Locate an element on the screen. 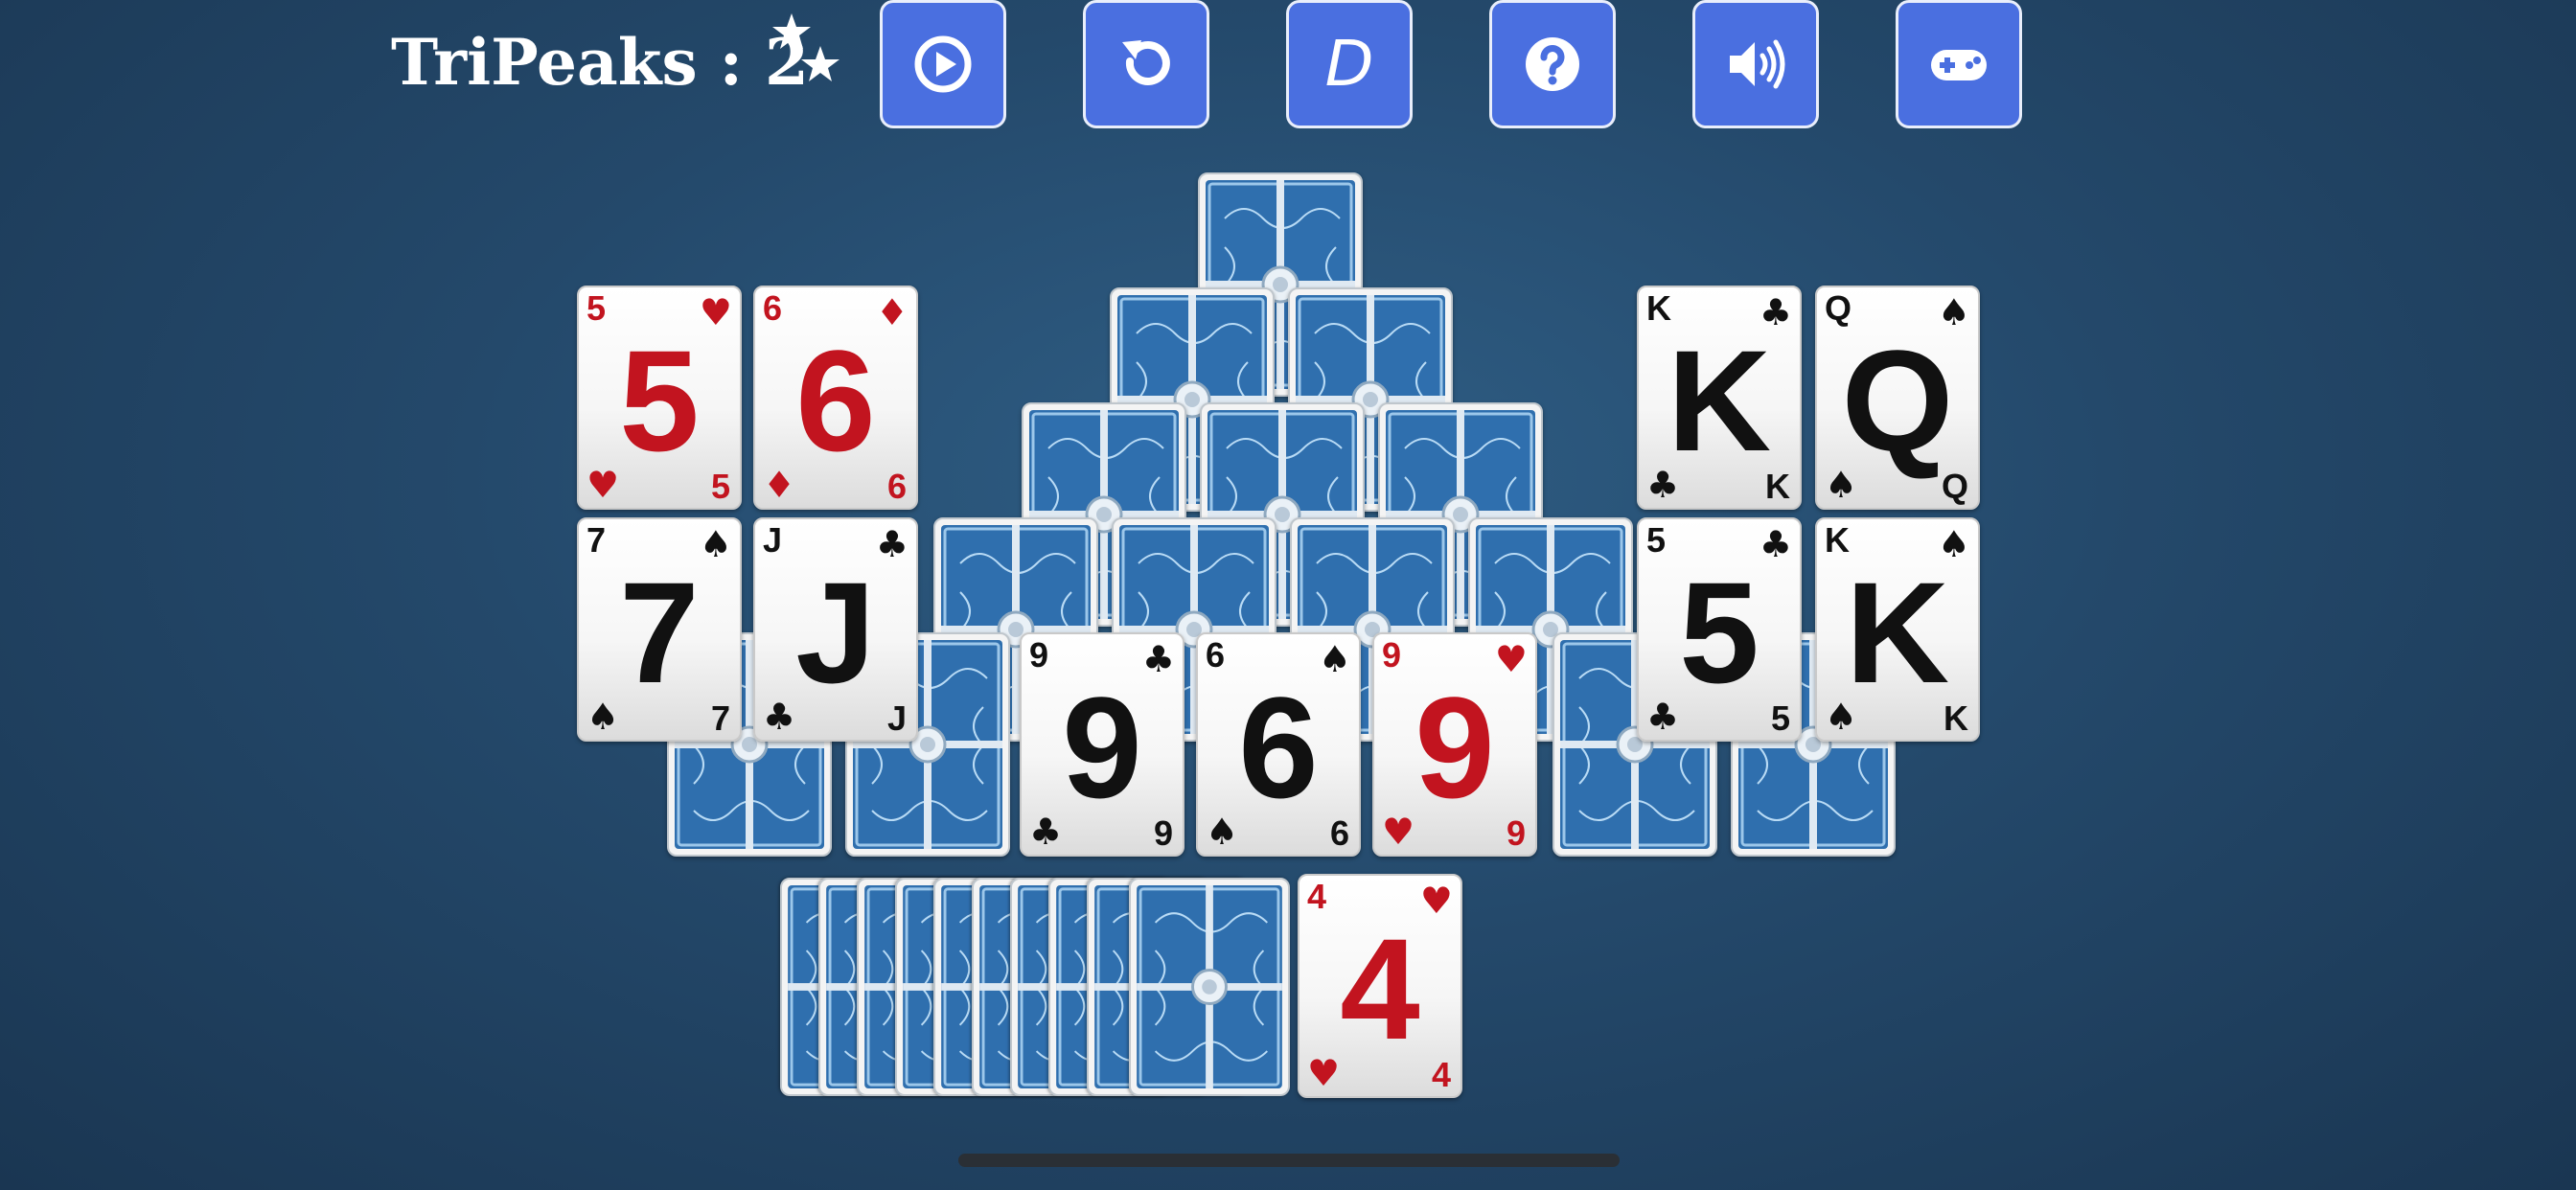 The height and width of the screenshot is (1190, 2576). card-9-hearts: 9 ♥ 9 ♥ 9 is located at coordinates (1454, 745).